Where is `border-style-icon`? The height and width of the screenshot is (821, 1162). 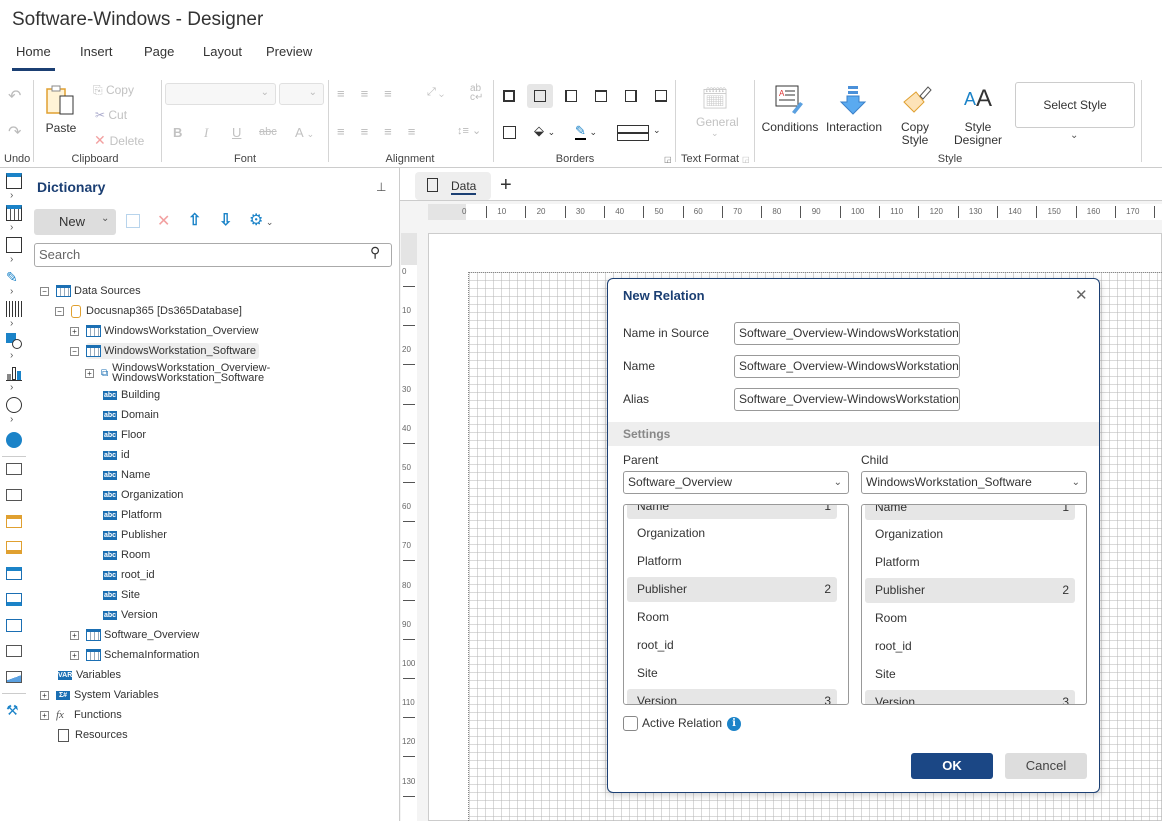
border-style-icon is located at coordinates (509, 132).